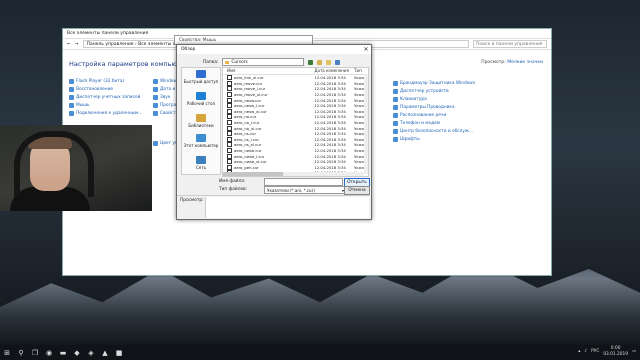 The height and width of the screenshot is (360, 640). Describe the element at coordinates (295, 156) in the screenshot. I see `file-row: aero_nwse_l.cur 12.04.2018 3:34 Указат` at that location.